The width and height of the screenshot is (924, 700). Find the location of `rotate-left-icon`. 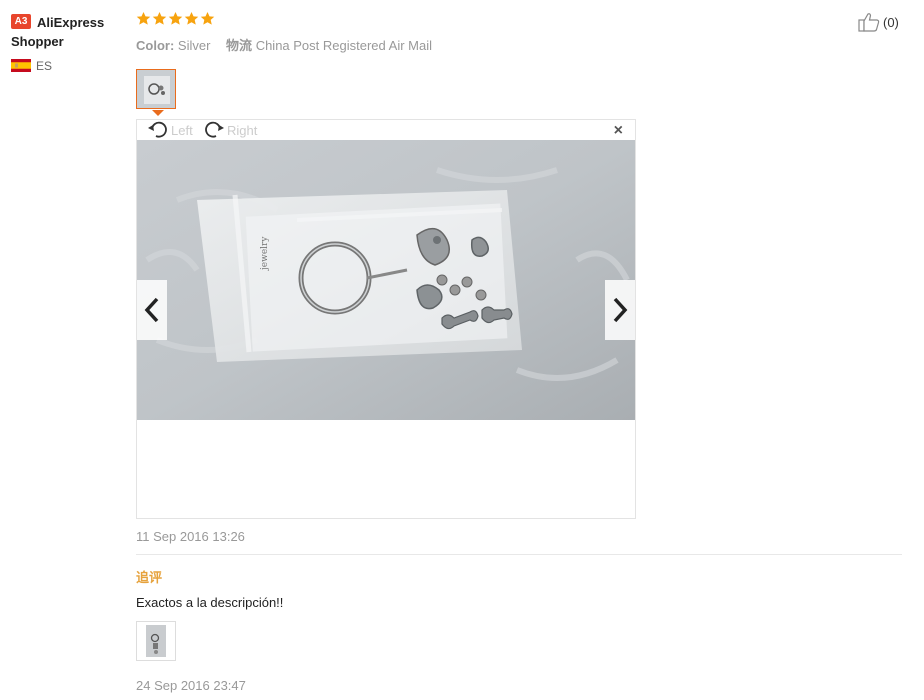

rotate-left-icon is located at coordinates (157, 129).